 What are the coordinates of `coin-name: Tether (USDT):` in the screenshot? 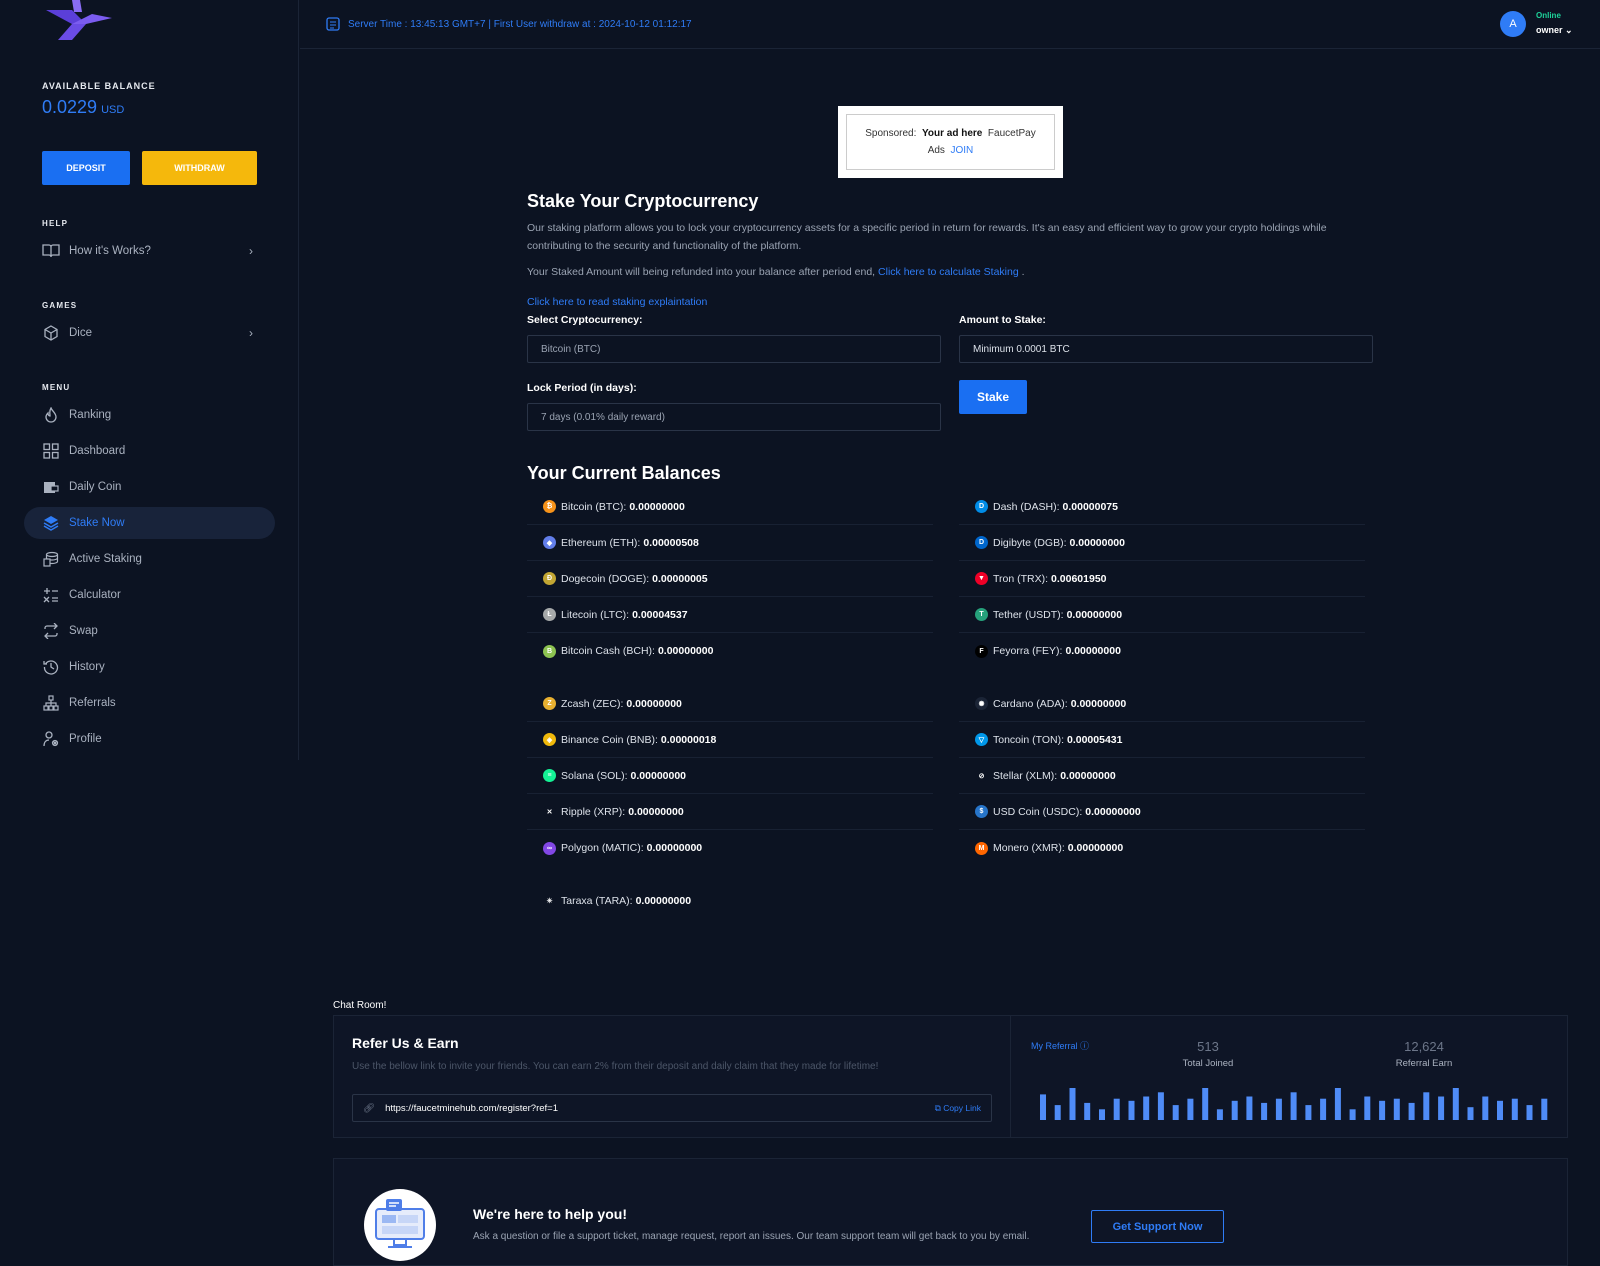 It's located at (1028, 614).